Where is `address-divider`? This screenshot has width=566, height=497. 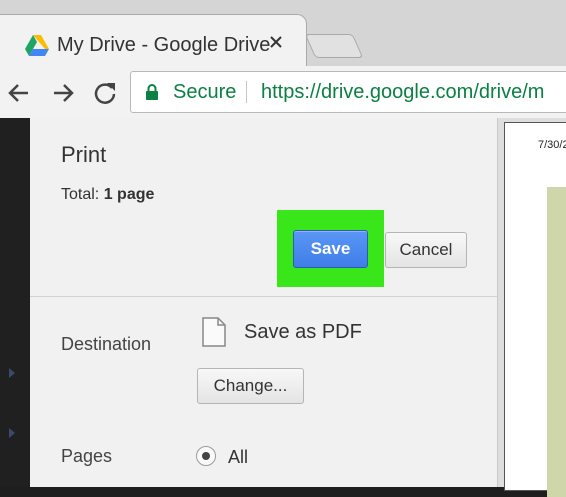
address-divider is located at coordinates (246, 92).